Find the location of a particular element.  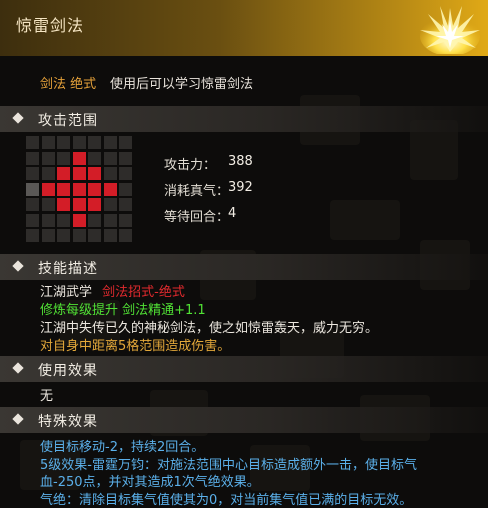

attack-range-grid is located at coordinates (81, 190).